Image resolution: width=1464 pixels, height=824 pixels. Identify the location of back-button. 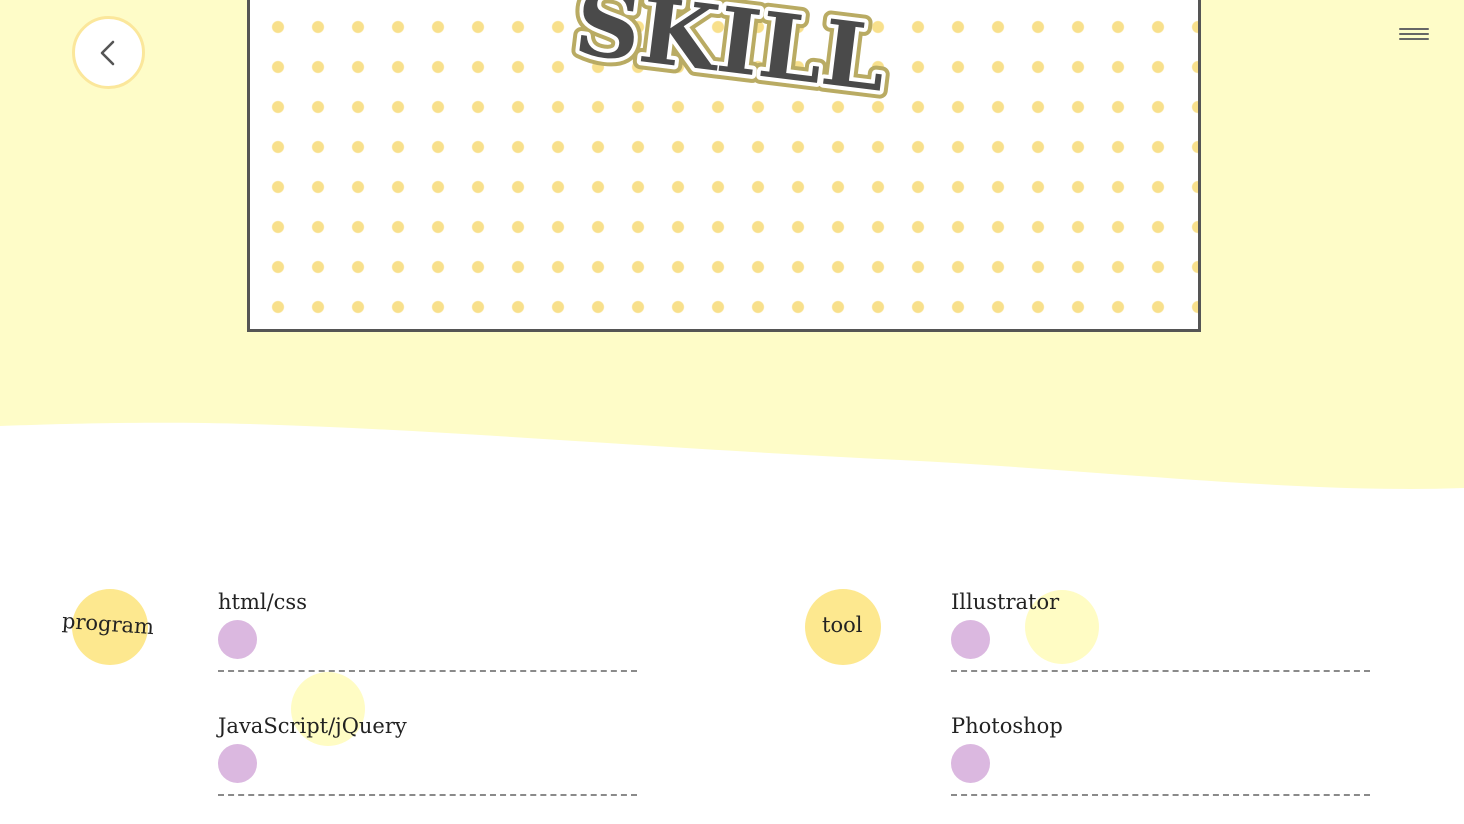
(108, 52).